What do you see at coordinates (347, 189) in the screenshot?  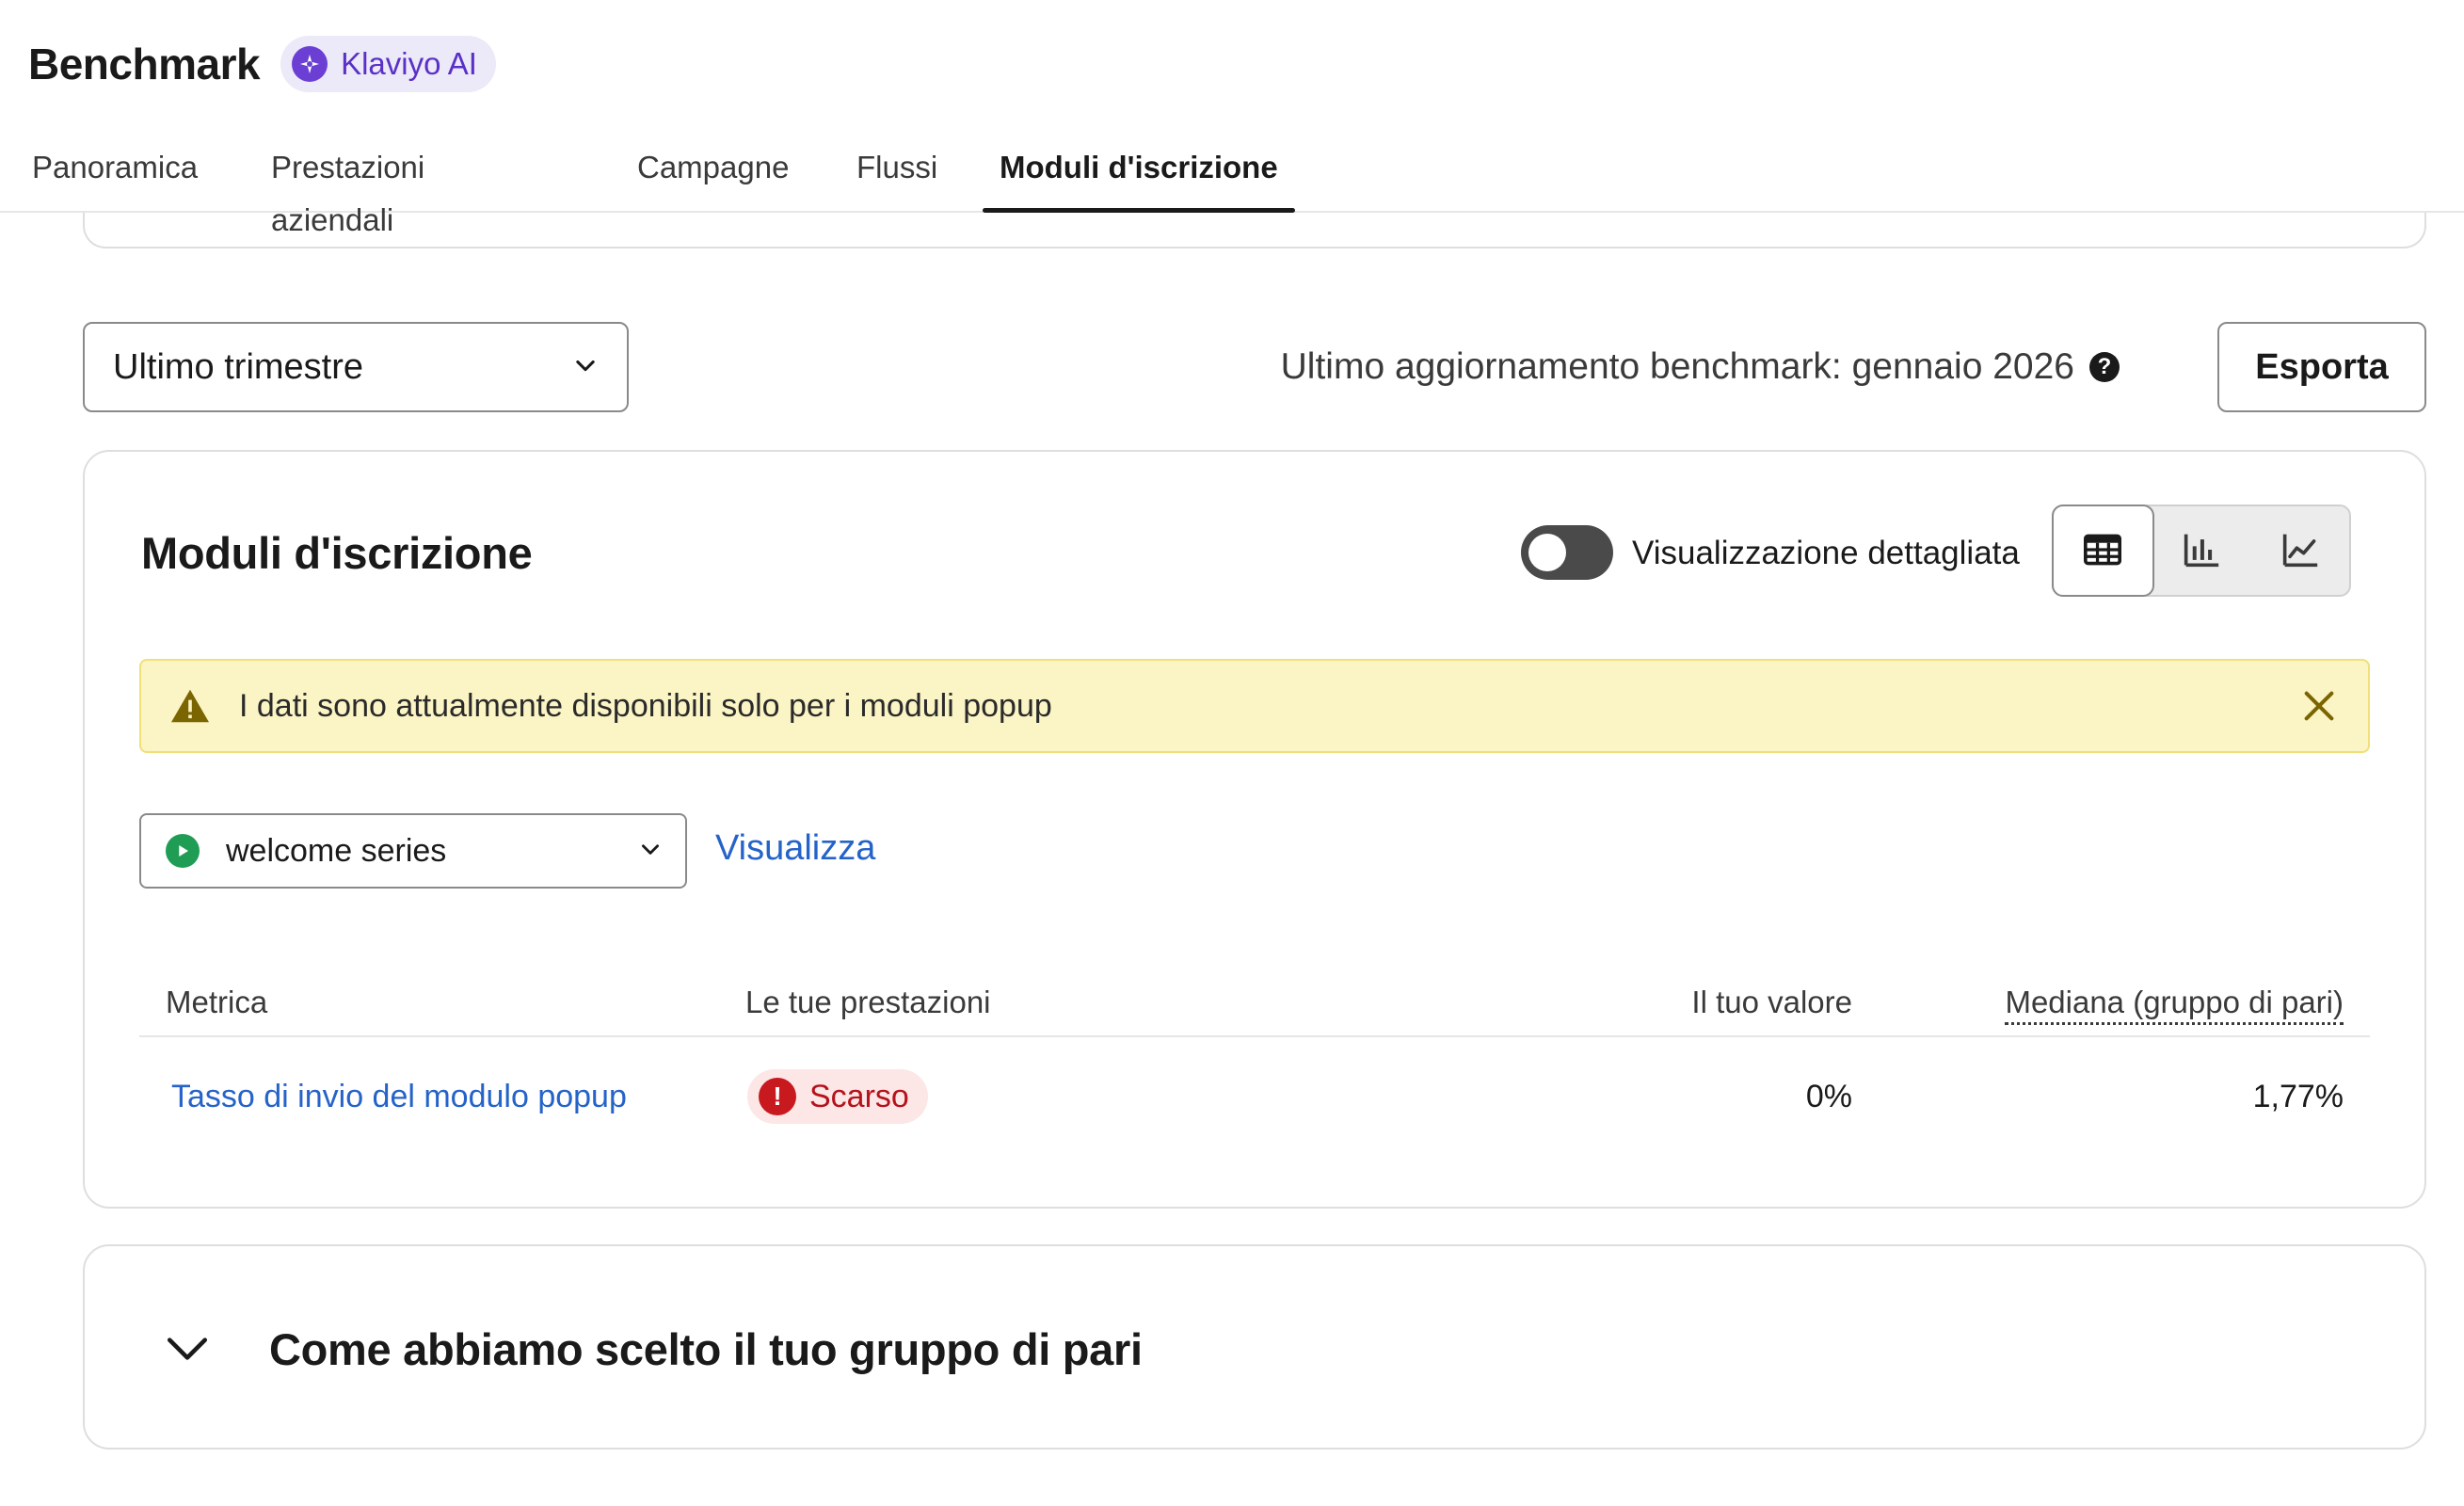 I see `tab-prestazioni-aziendali: Prestazioni aziendali` at bounding box center [347, 189].